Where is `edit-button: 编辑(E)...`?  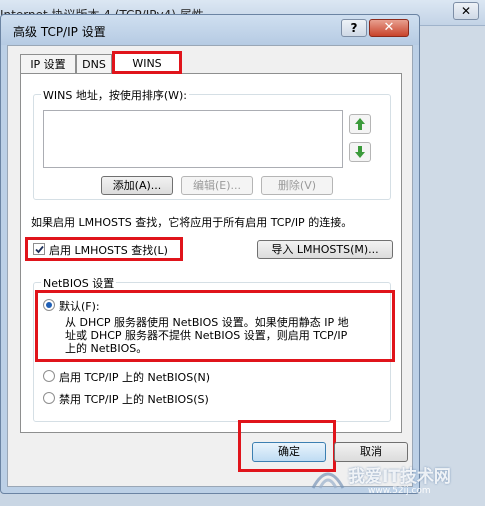
edit-button: 编辑(E)... is located at coordinates (217, 185).